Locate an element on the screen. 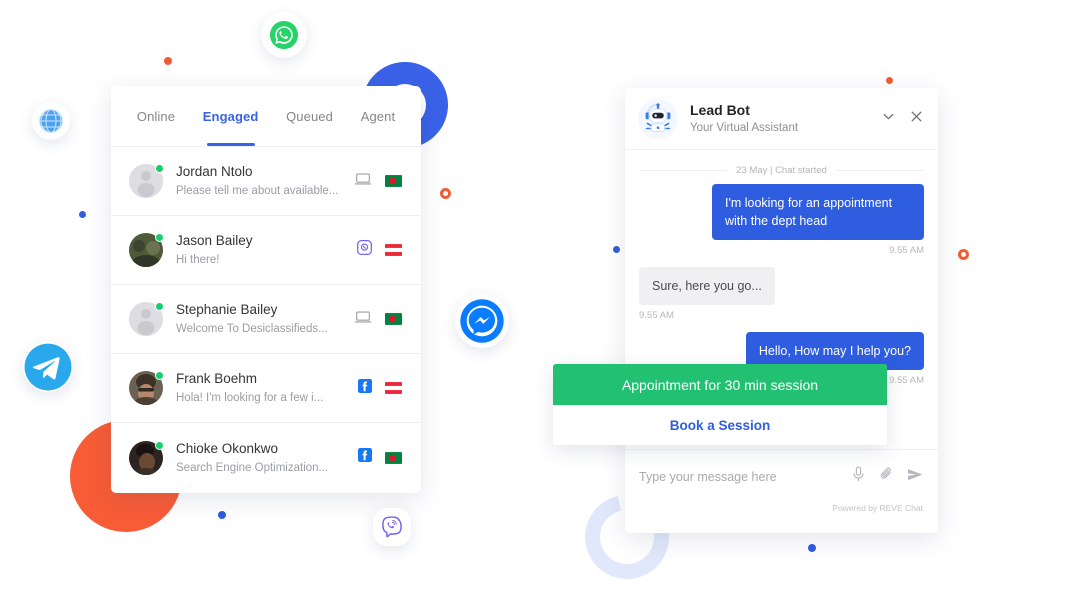 This screenshot has width=1091, height=613. bot-composer: Powered by REVE Chat is located at coordinates (781, 491).